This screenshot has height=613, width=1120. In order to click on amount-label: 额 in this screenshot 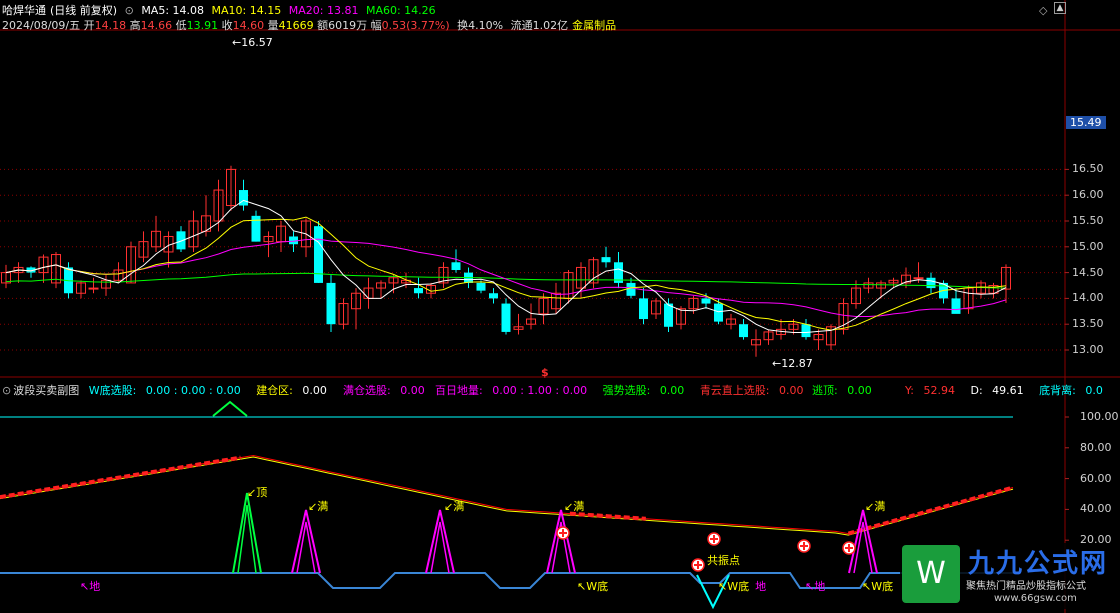, I will do `click(323, 25)`.